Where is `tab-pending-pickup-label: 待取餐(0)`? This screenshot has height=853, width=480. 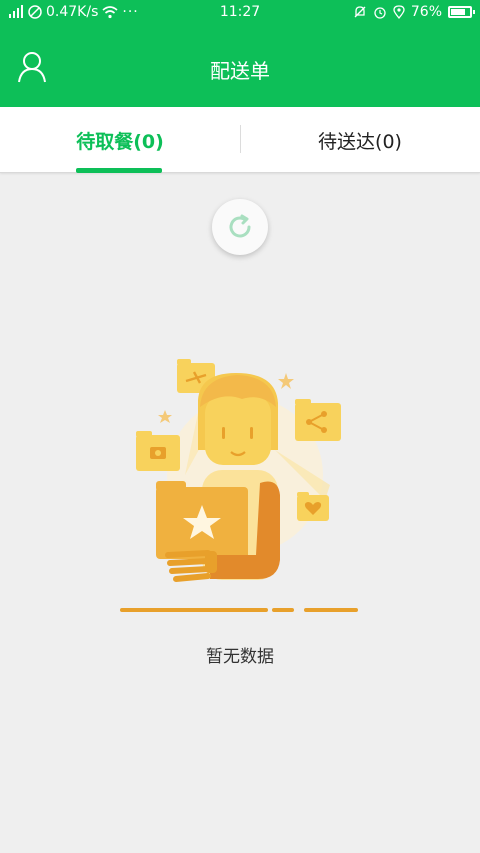 tab-pending-pickup-label: 待取餐(0) is located at coordinates (120, 141).